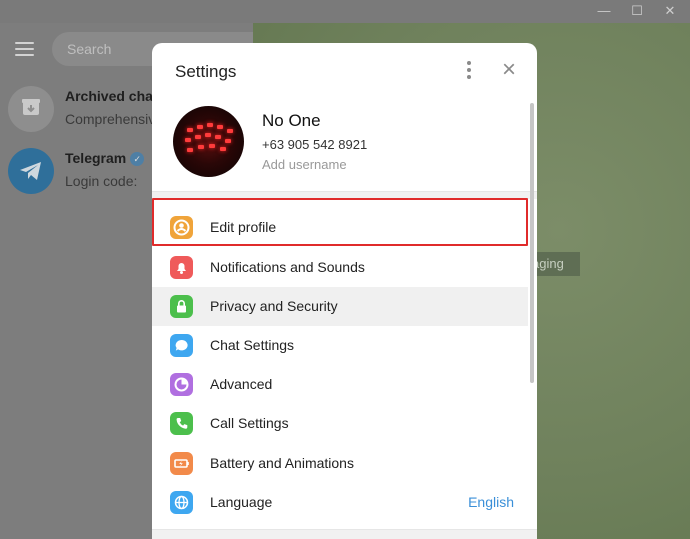  I want to click on telegram-icon, so click(31, 171).